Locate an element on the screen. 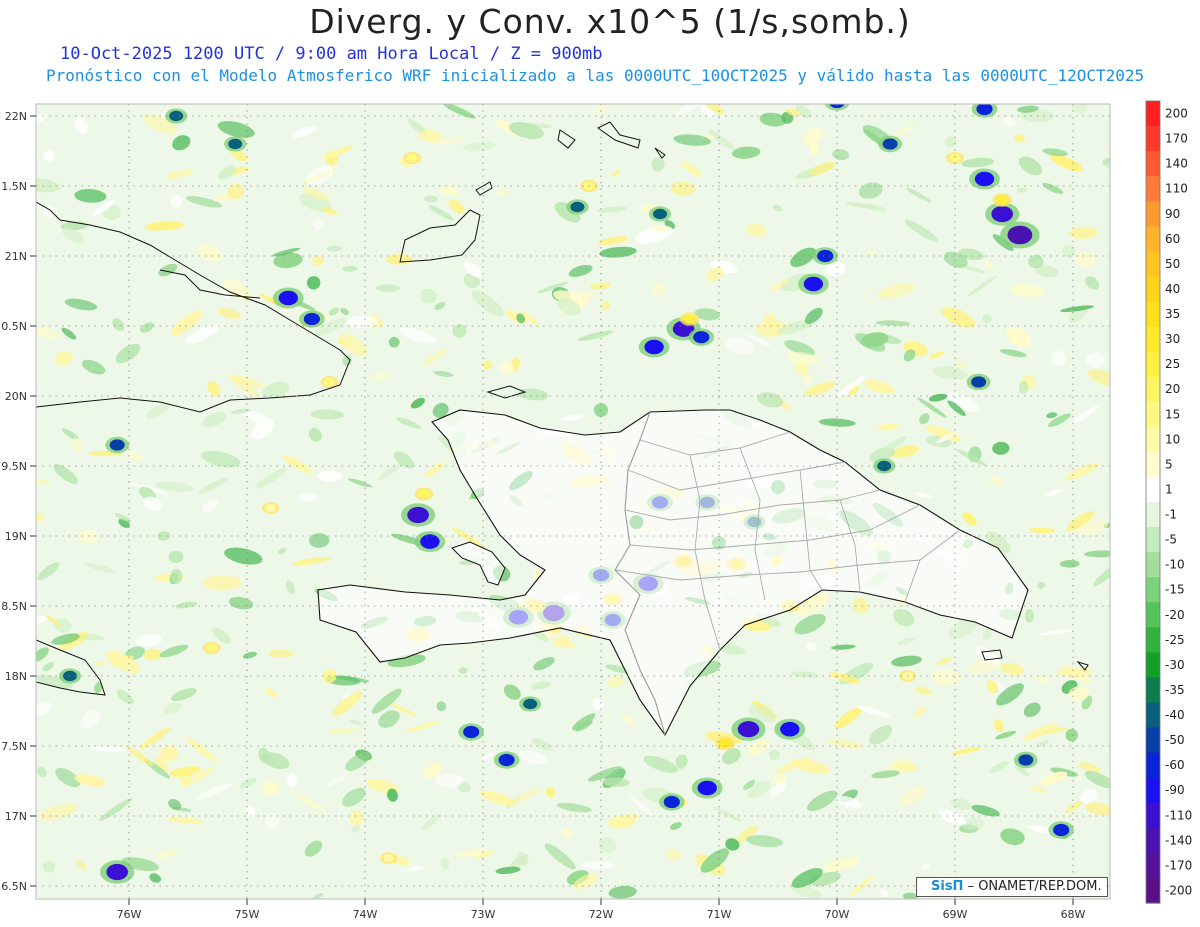 The width and height of the screenshot is (1200, 927). lat-tick-label: 17N is located at coordinates (16, 816).